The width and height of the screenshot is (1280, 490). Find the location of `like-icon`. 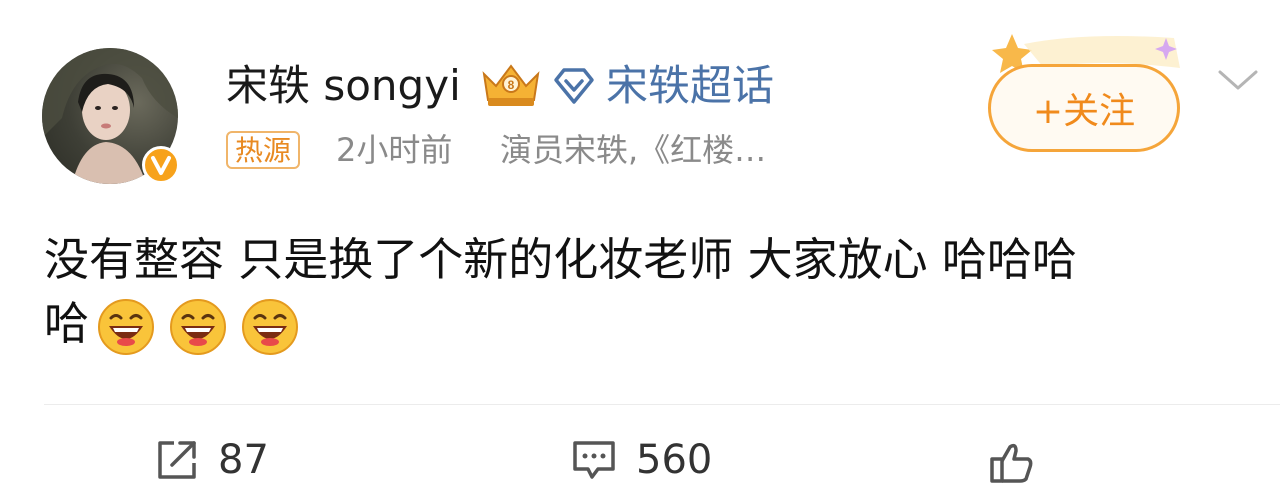

like-icon is located at coordinates (1011, 463).